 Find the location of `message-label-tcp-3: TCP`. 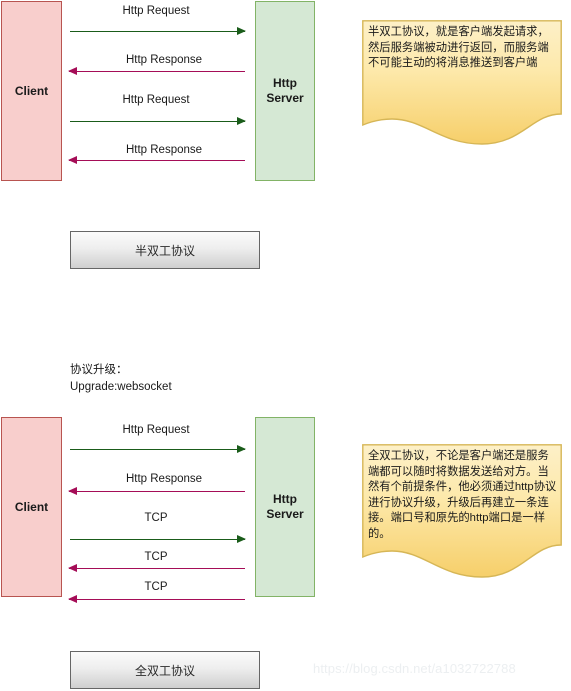

message-label-tcp-3: TCP is located at coordinates (156, 587).